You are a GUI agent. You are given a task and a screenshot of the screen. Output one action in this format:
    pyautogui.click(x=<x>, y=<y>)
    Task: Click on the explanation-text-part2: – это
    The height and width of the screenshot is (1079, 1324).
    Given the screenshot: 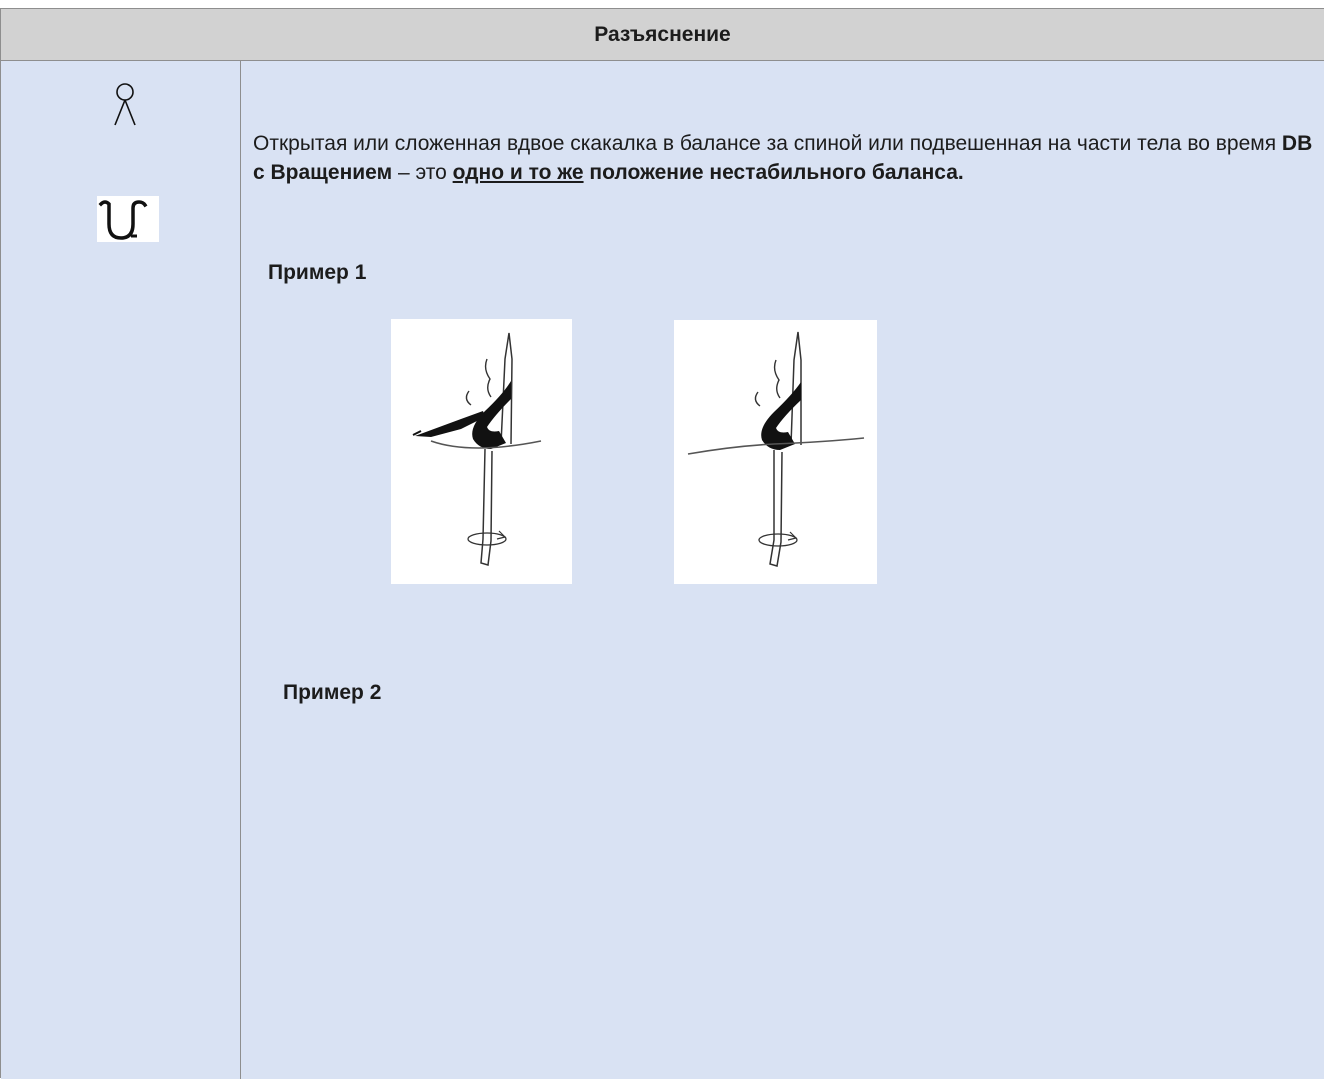 What is the action you would take?
    pyautogui.click(x=422, y=172)
    